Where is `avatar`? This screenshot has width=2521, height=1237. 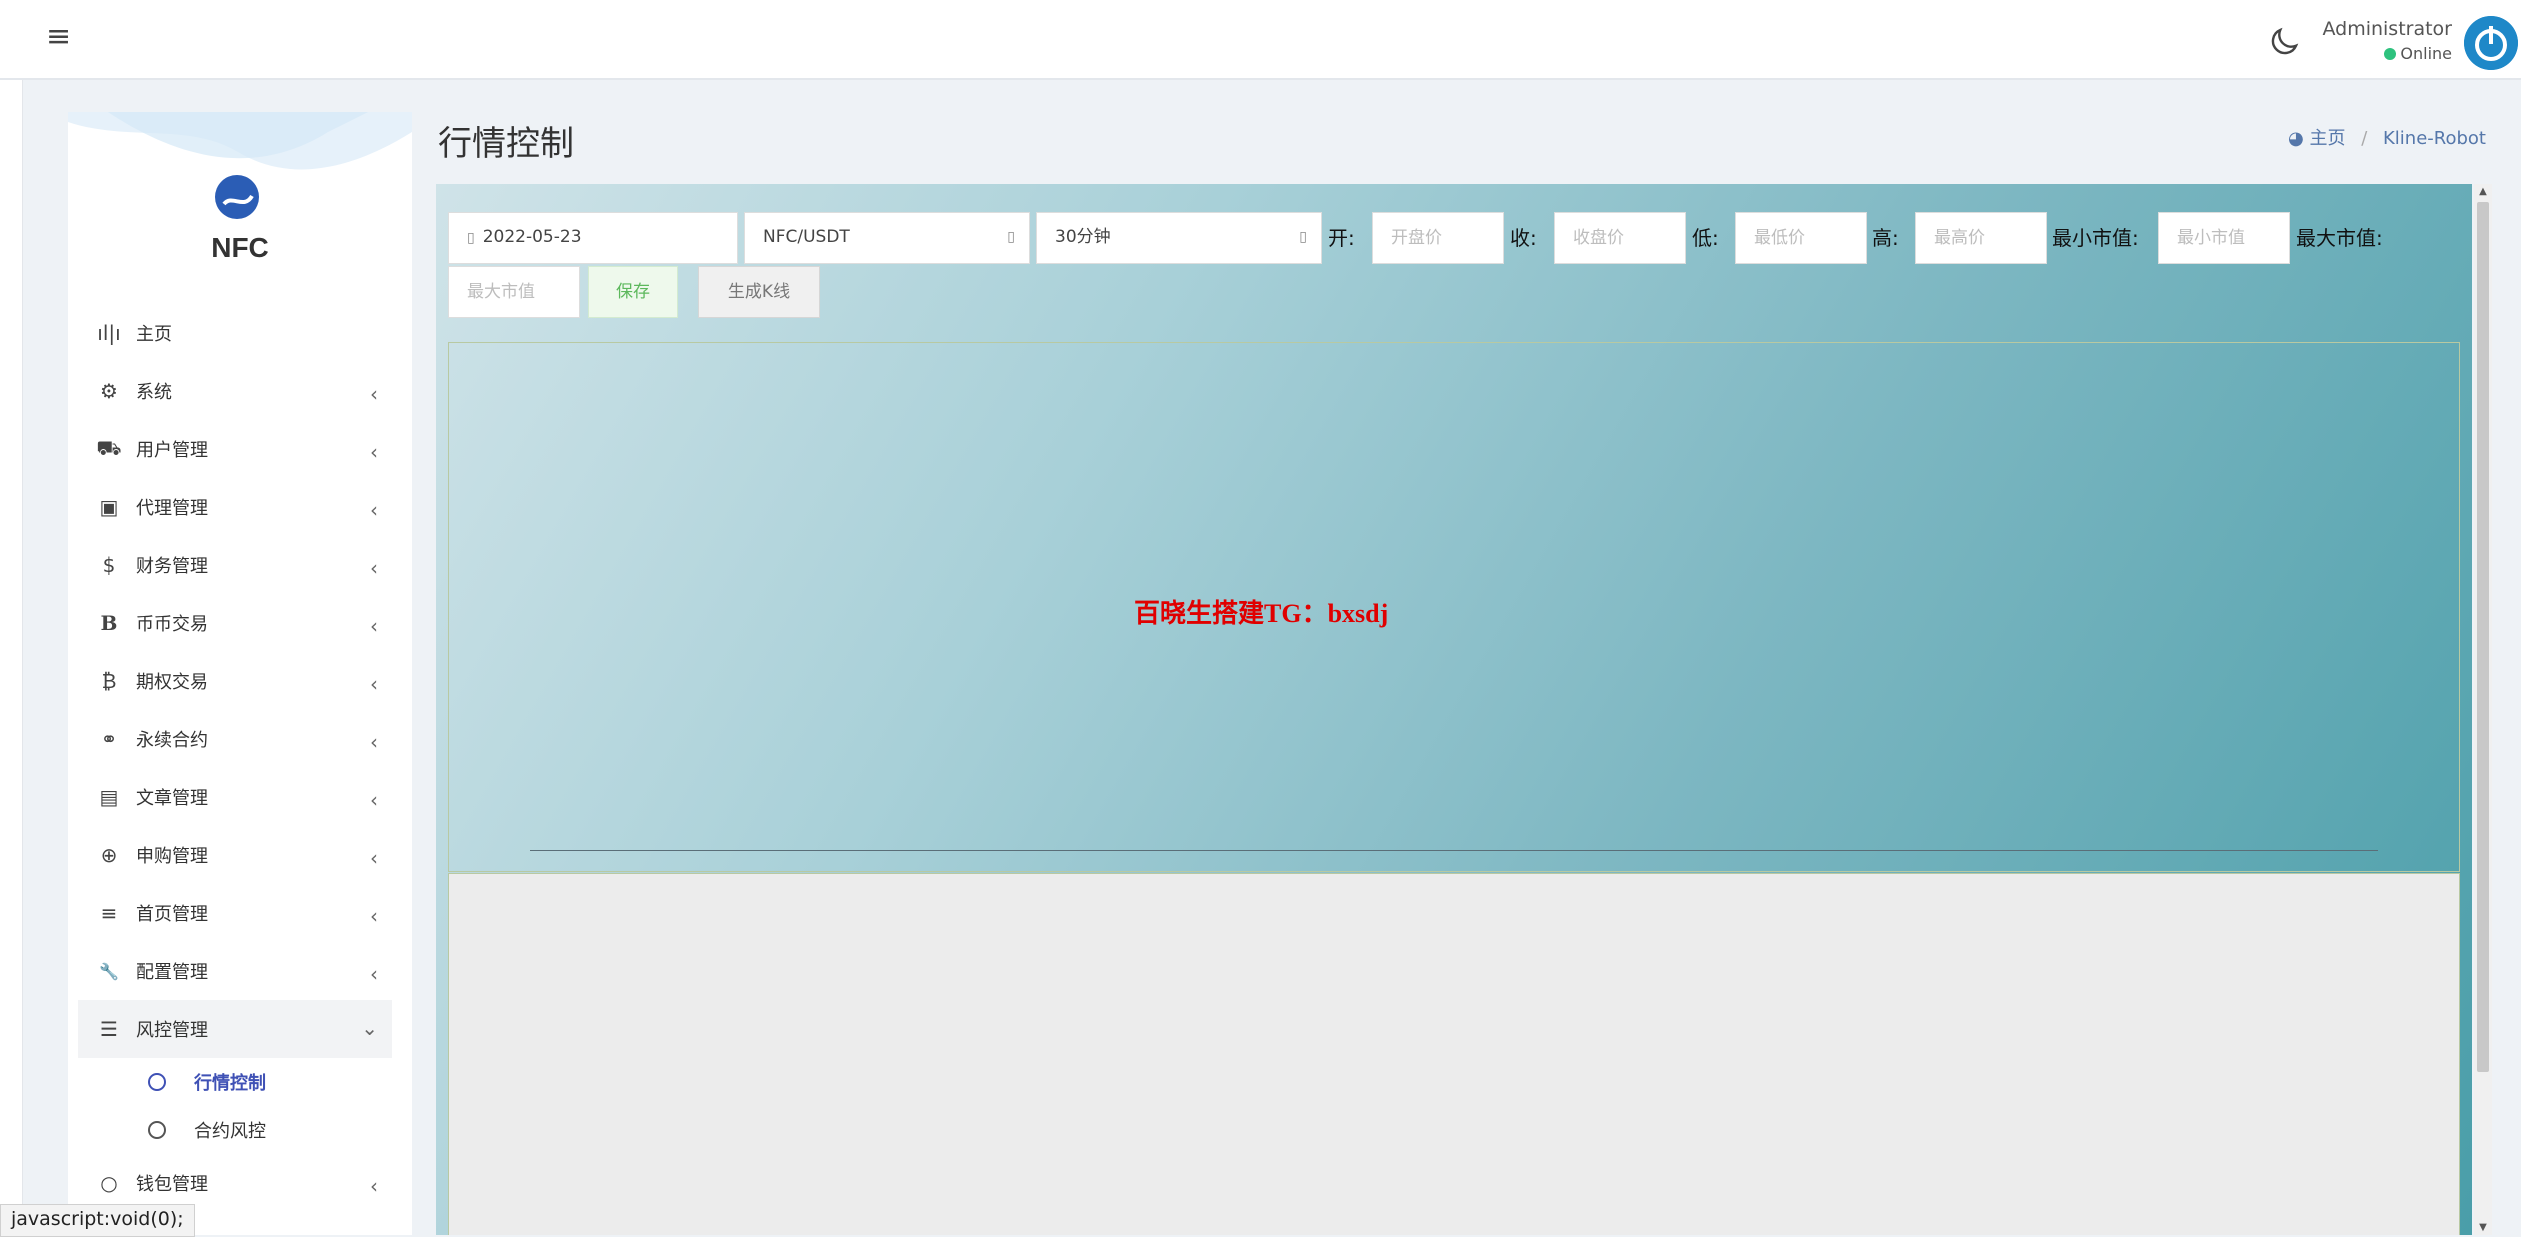
avatar is located at coordinates (2491, 43).